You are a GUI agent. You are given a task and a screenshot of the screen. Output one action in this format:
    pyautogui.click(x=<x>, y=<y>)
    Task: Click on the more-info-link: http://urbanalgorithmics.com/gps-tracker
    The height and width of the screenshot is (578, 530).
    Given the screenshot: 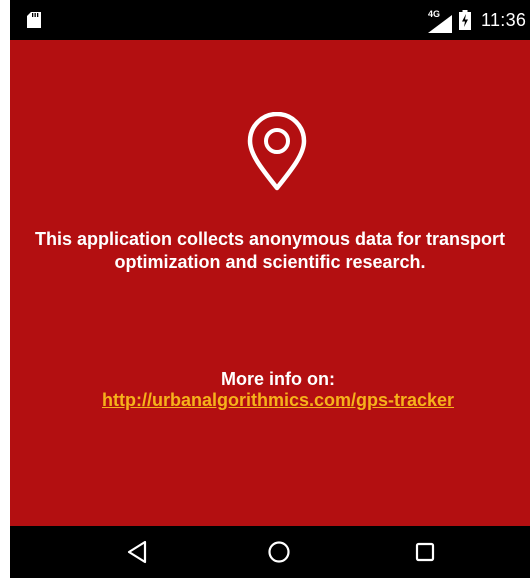 What is the action you would take?
    pyautogui.click(x=270, y=400)
    